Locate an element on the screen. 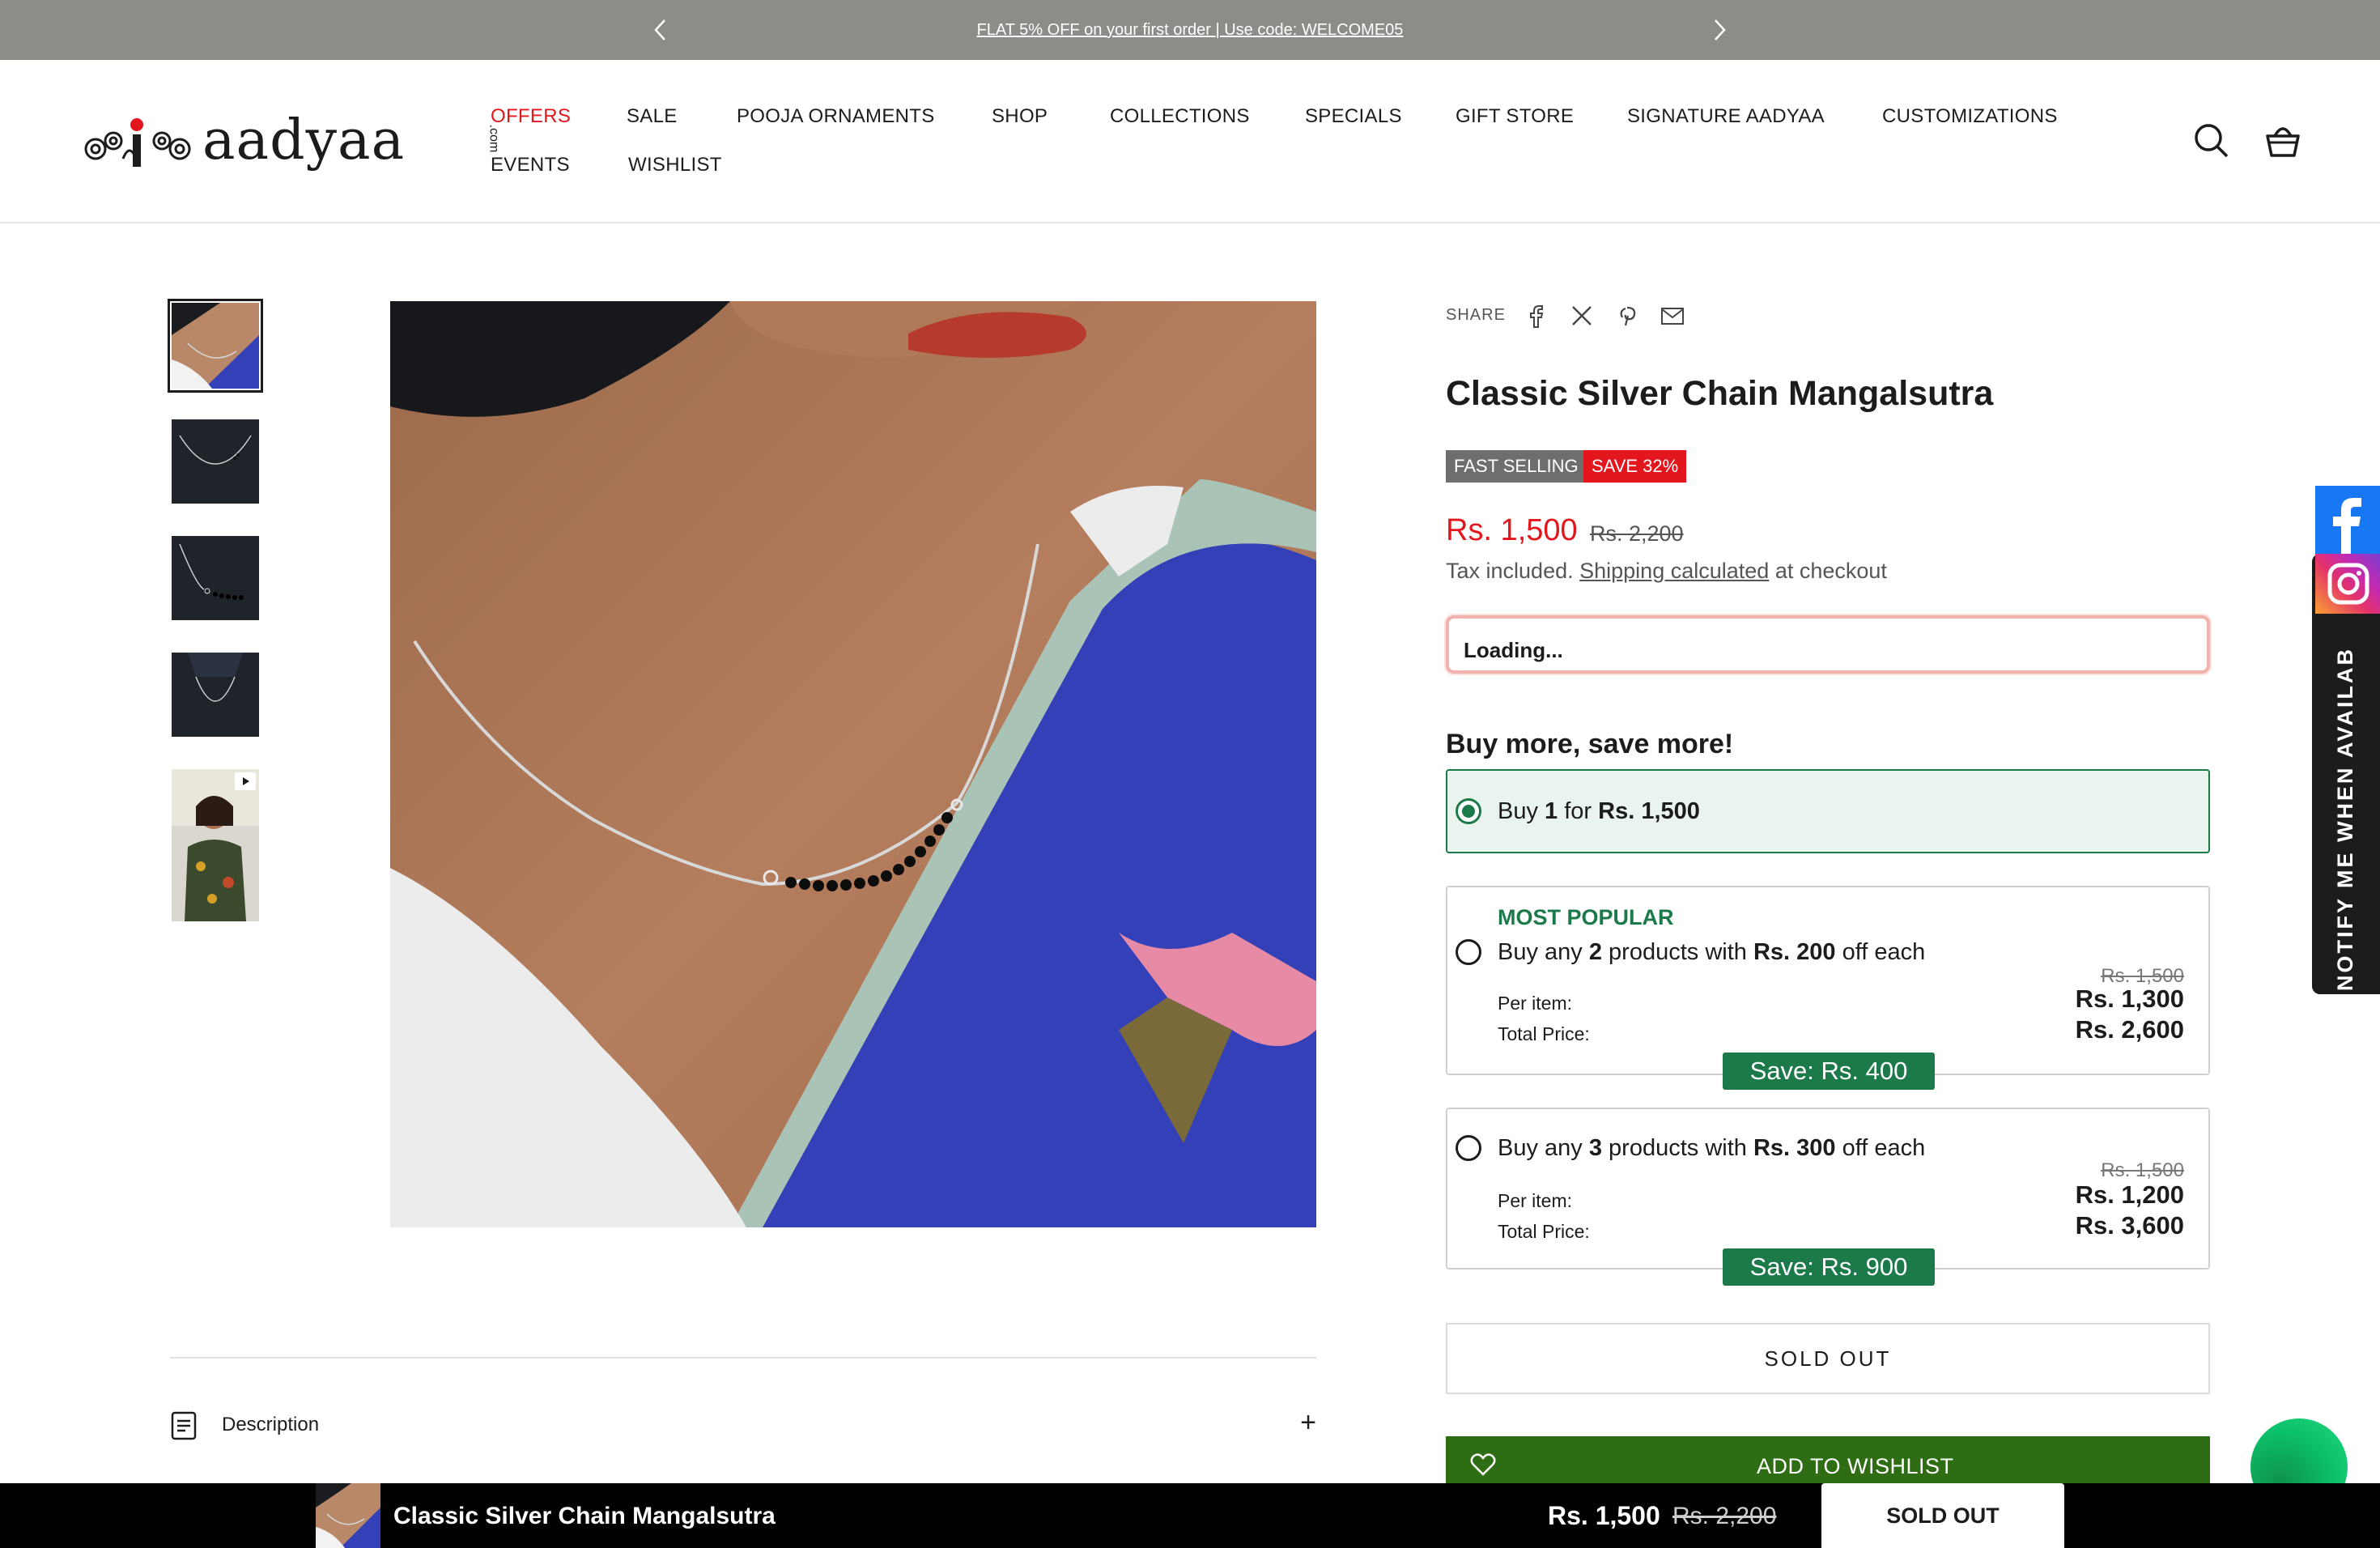 This screenshot has width=2380, height=1548. logo-ornament-icon is located at coordinates (138, 142).